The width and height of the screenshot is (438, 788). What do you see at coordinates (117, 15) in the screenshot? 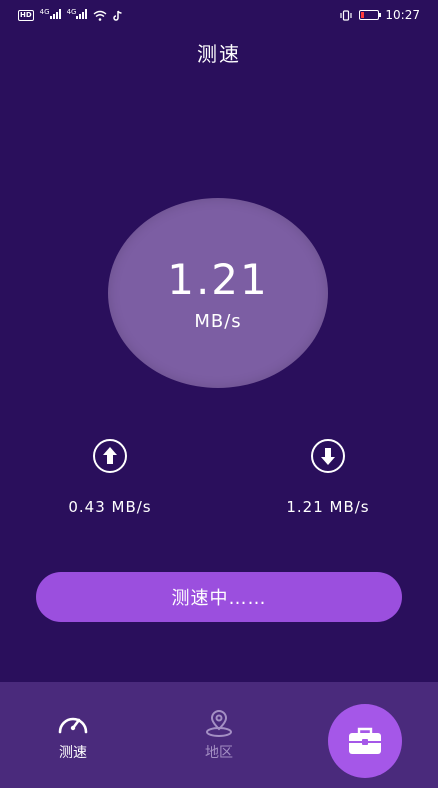
I see `tiktok-icon` at bounding box center [117, 15].